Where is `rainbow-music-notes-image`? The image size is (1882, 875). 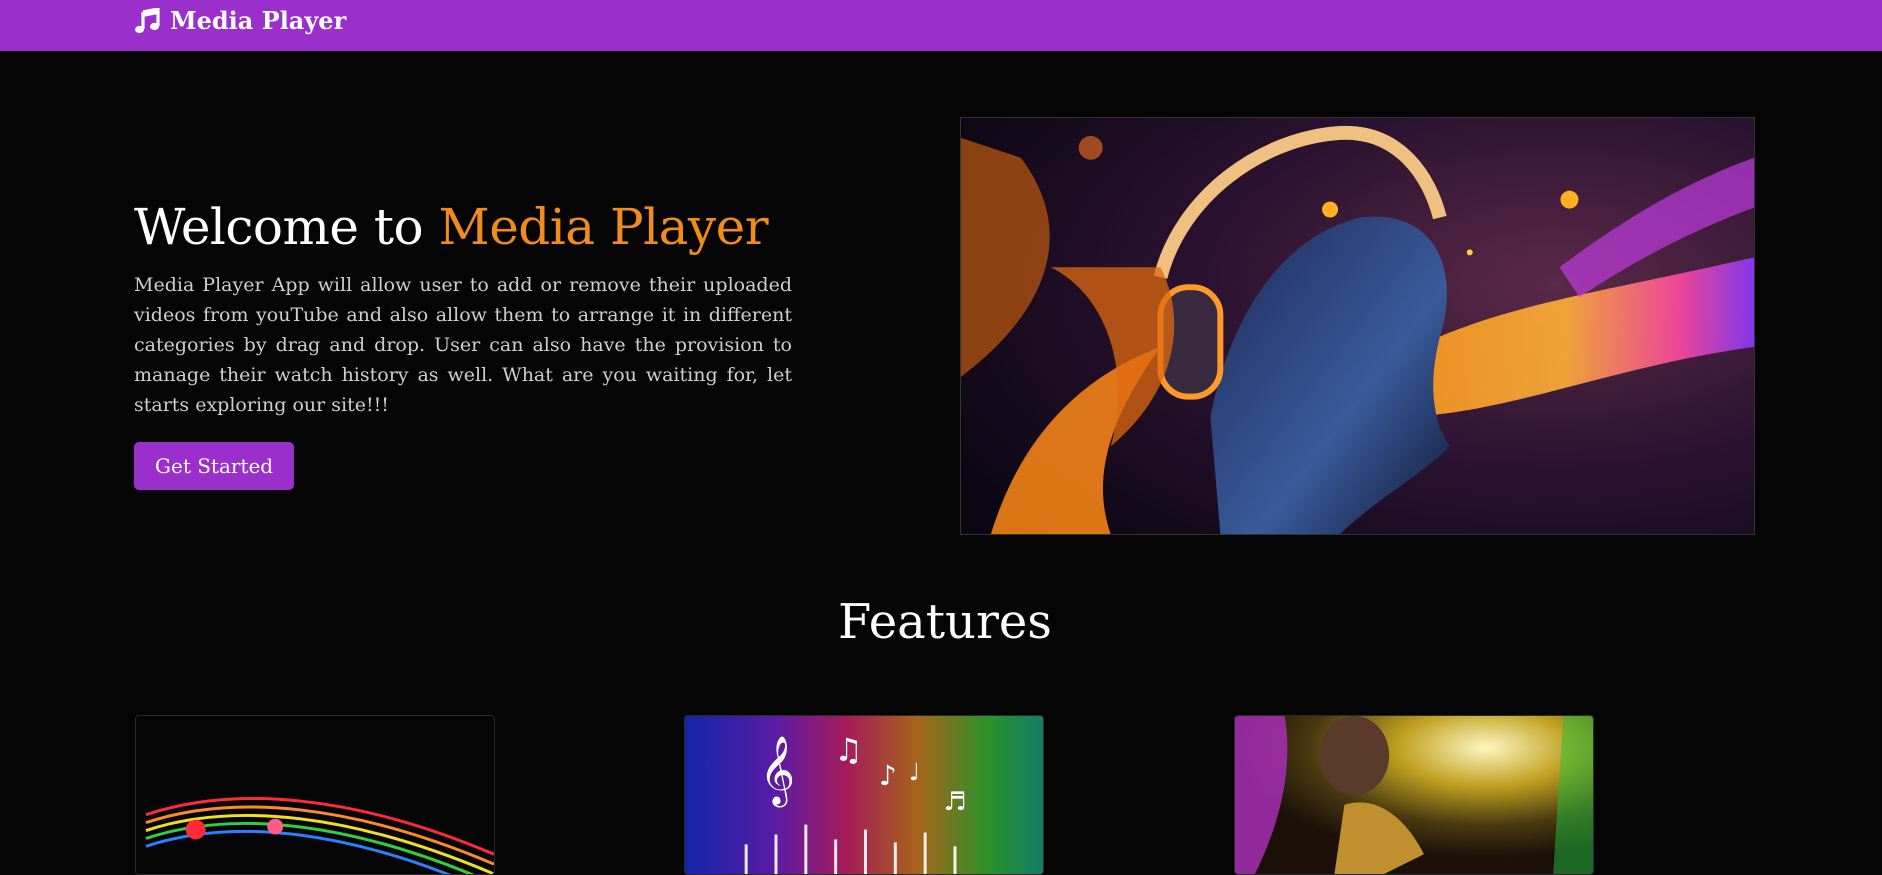
rainbow-music-notes-image is located at coordinates (315, 795).